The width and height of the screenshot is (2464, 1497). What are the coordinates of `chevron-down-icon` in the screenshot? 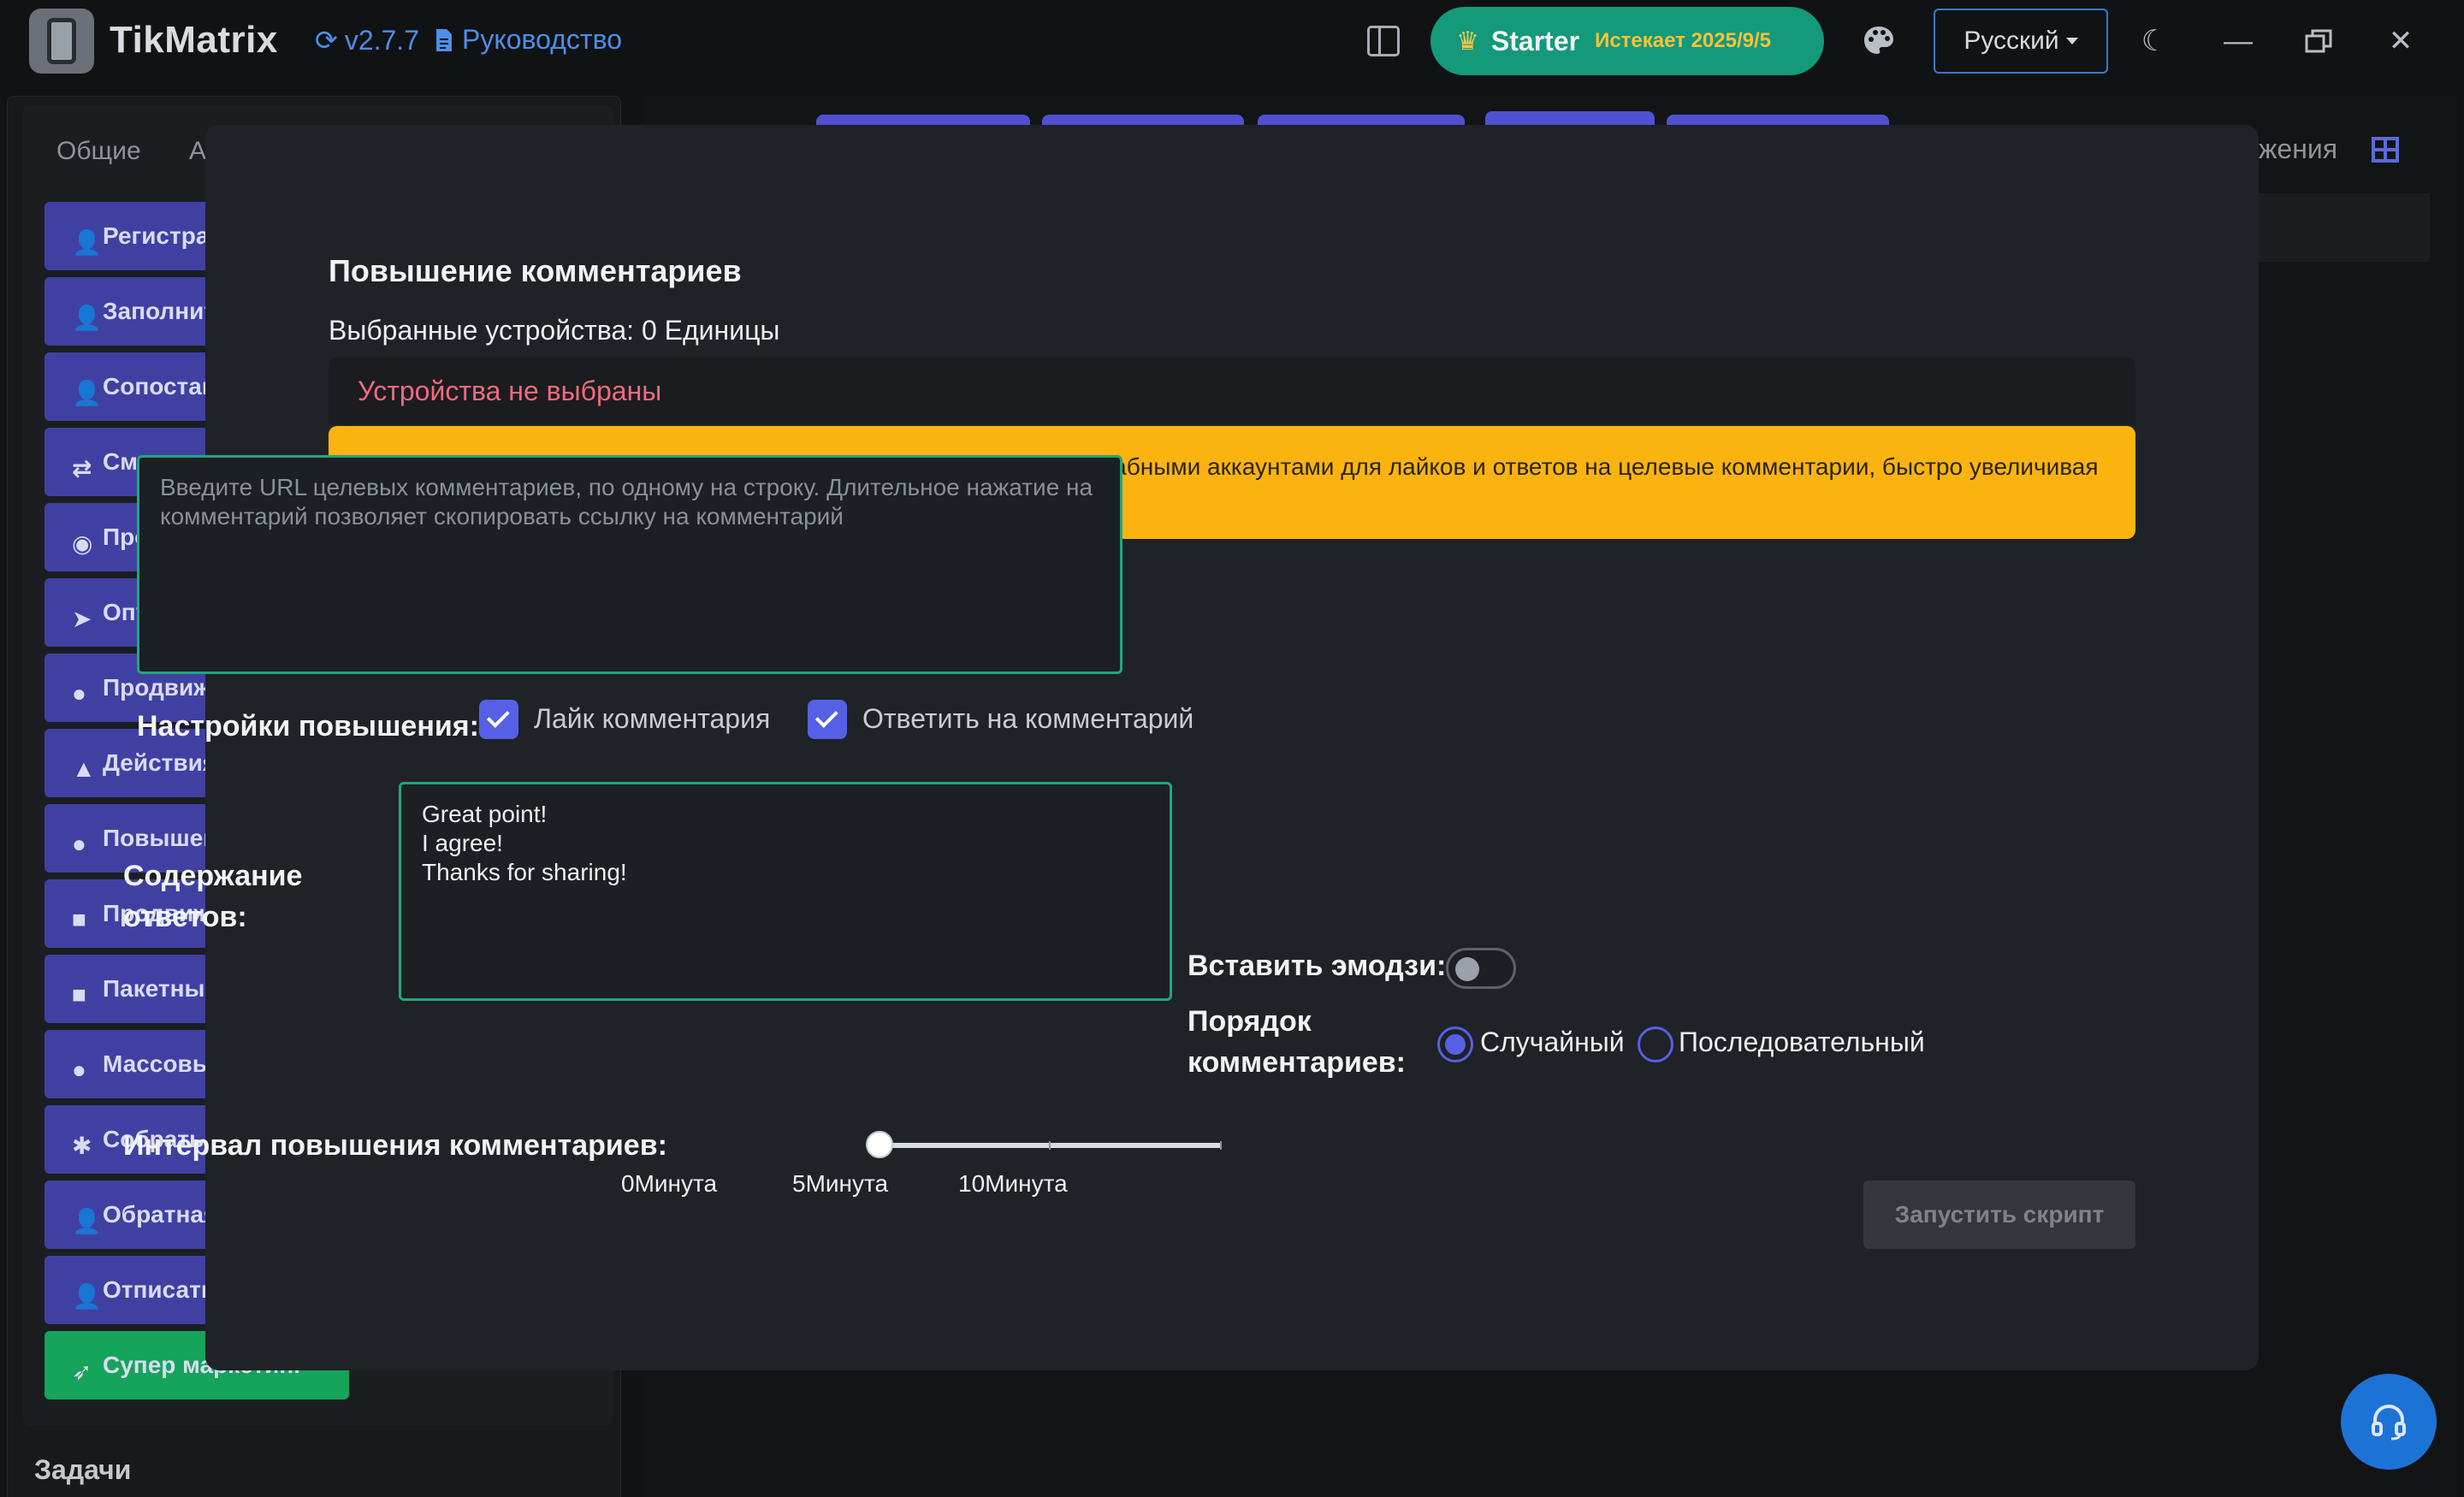 It's located at (2071, 41).